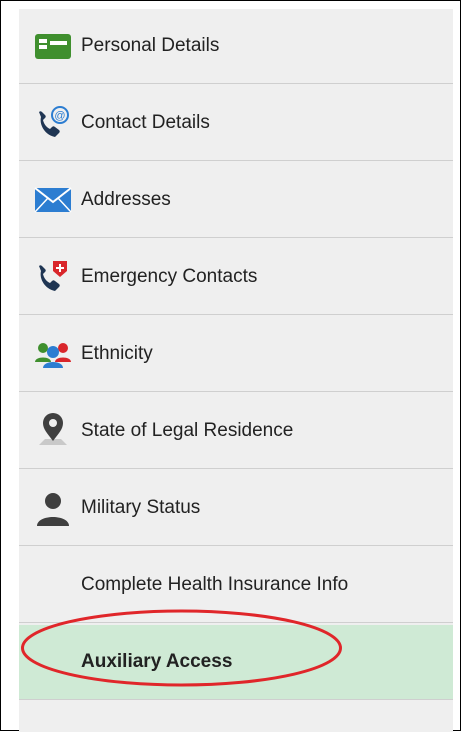 Image resolution: width=461 pixels, height=732 pixels. I want to click on sidebar-bottom-strip, so click(236, 717).